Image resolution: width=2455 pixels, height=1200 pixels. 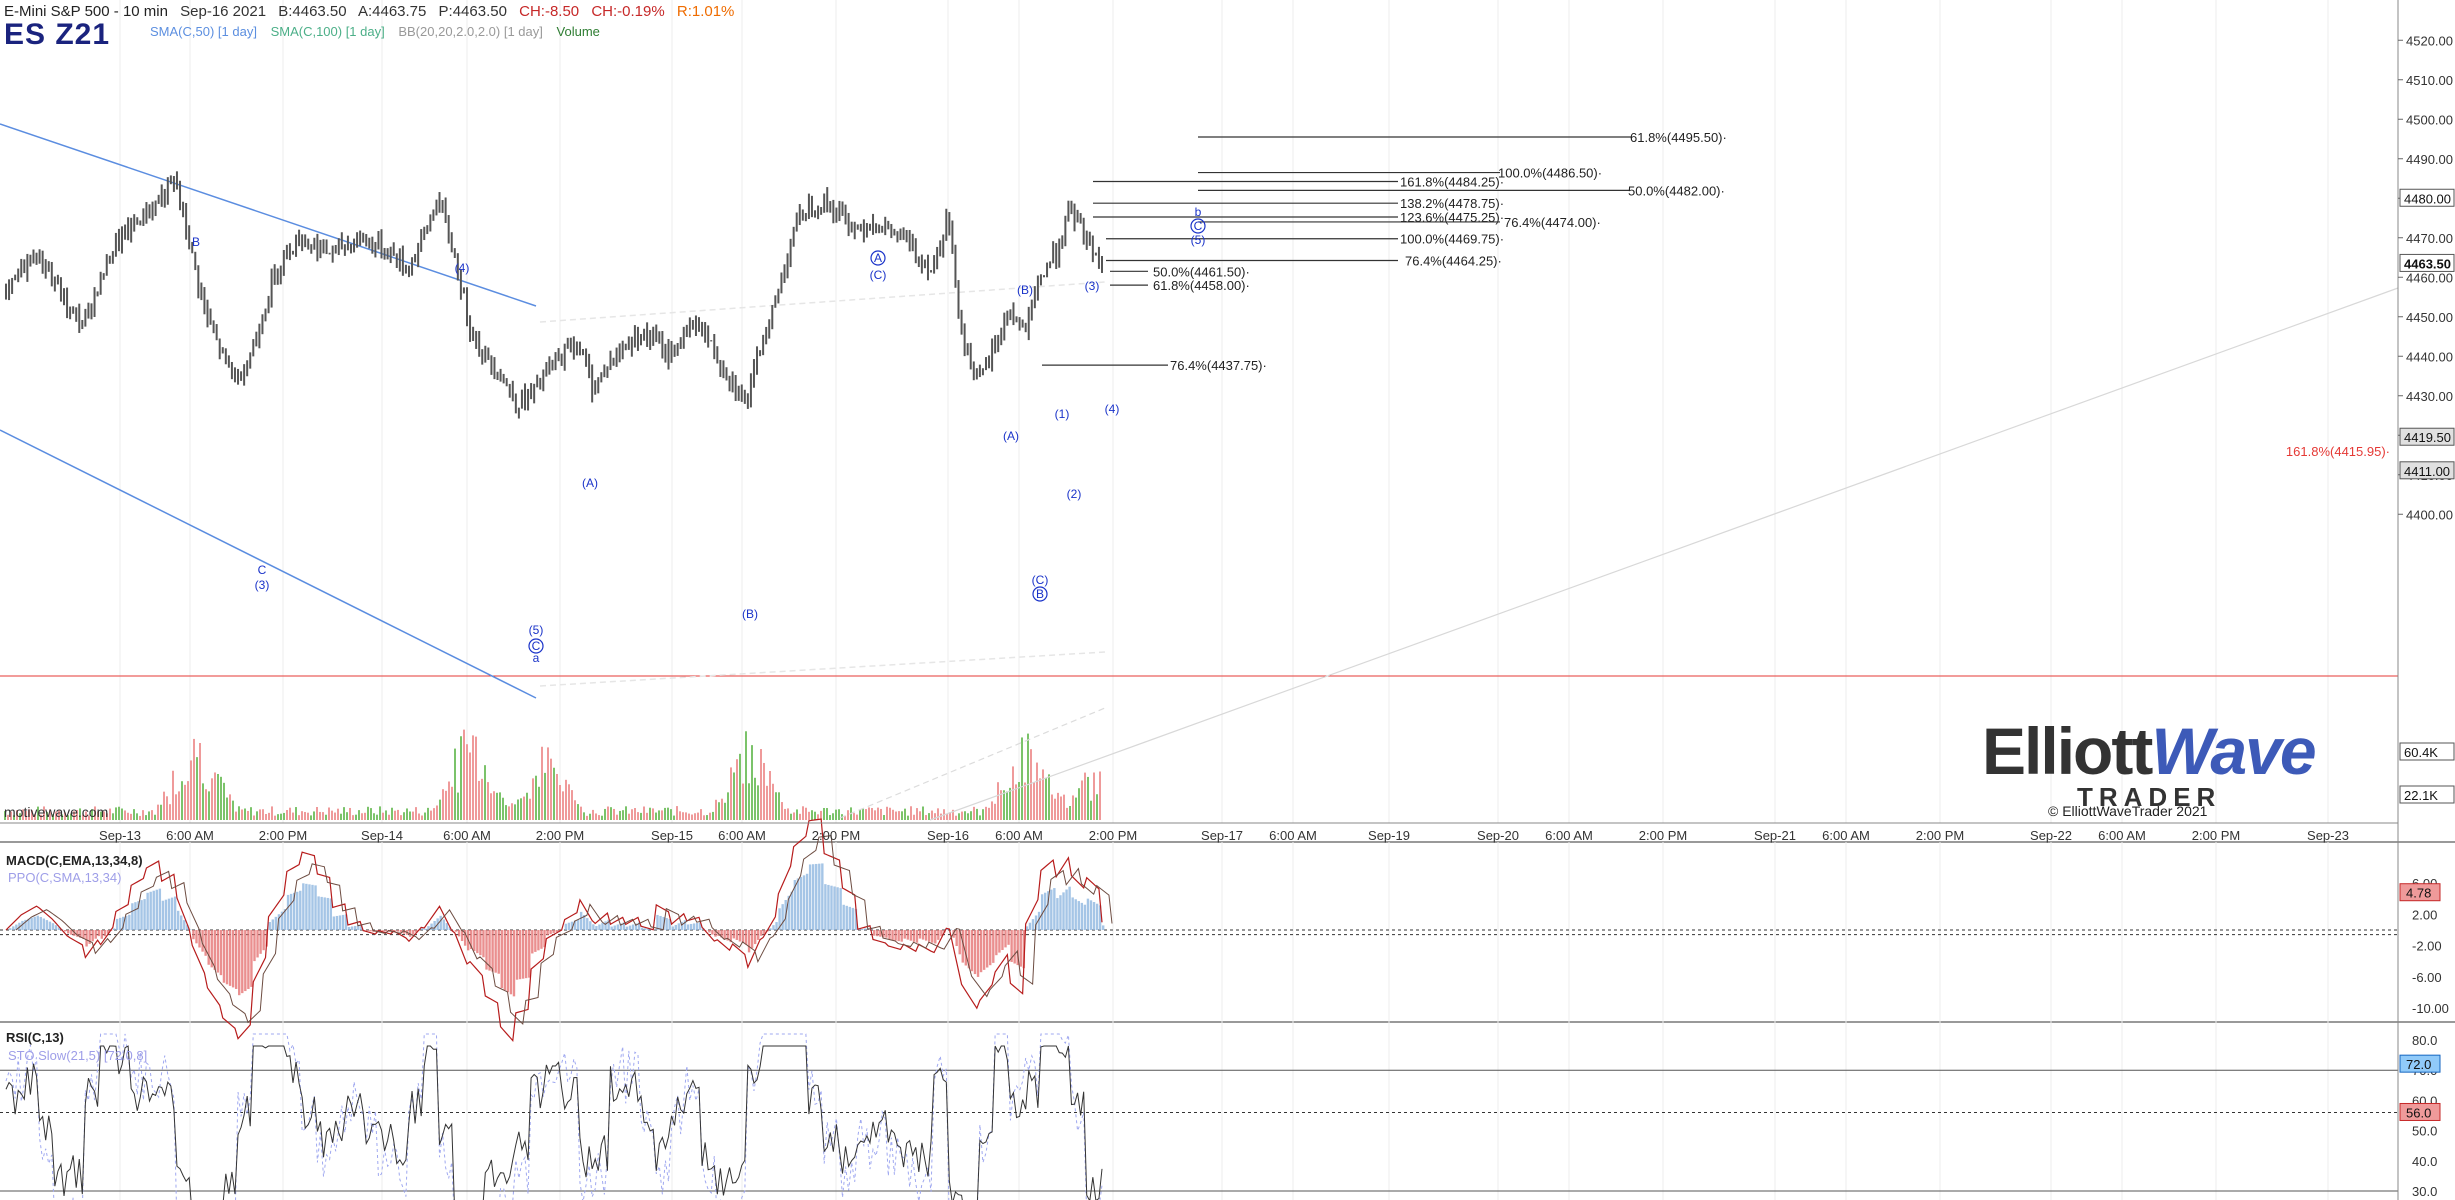 I want to click on sma50-legend: SMA(C,50) [1 day], so click(x=203, y=31).